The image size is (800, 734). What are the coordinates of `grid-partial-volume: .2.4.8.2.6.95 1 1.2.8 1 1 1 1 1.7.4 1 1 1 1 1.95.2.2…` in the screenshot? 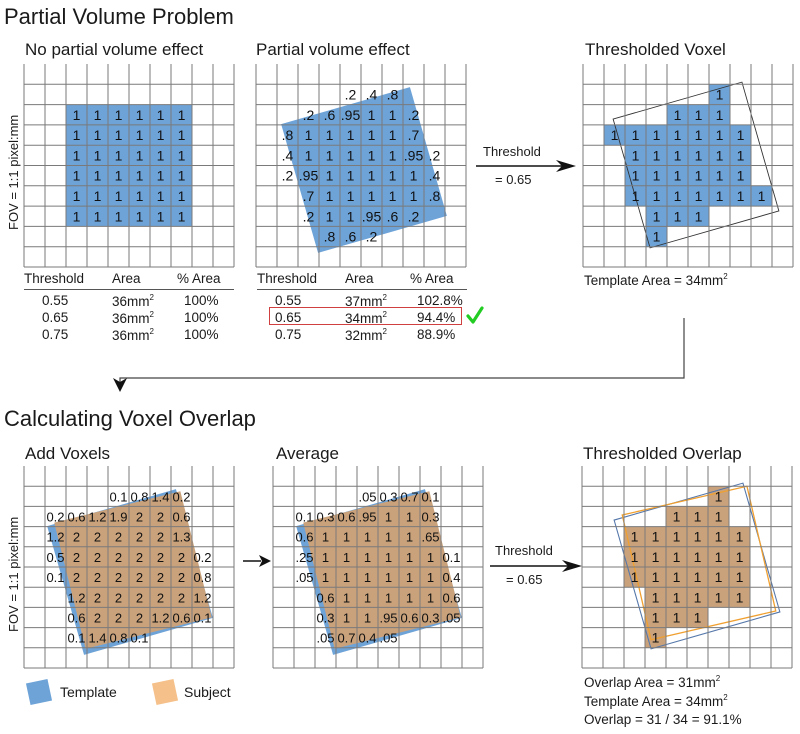 It's located at (361, 166).